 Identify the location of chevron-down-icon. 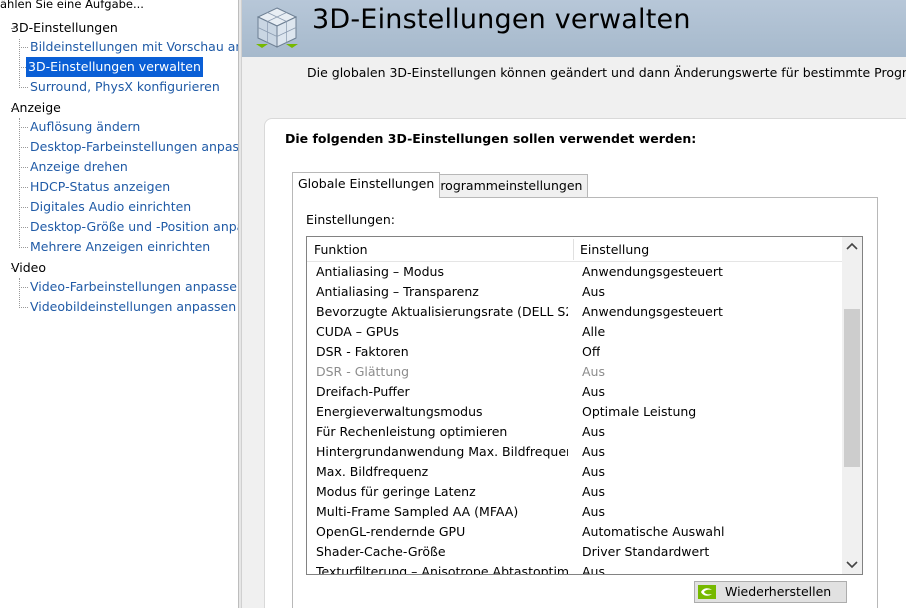
(852, 565).